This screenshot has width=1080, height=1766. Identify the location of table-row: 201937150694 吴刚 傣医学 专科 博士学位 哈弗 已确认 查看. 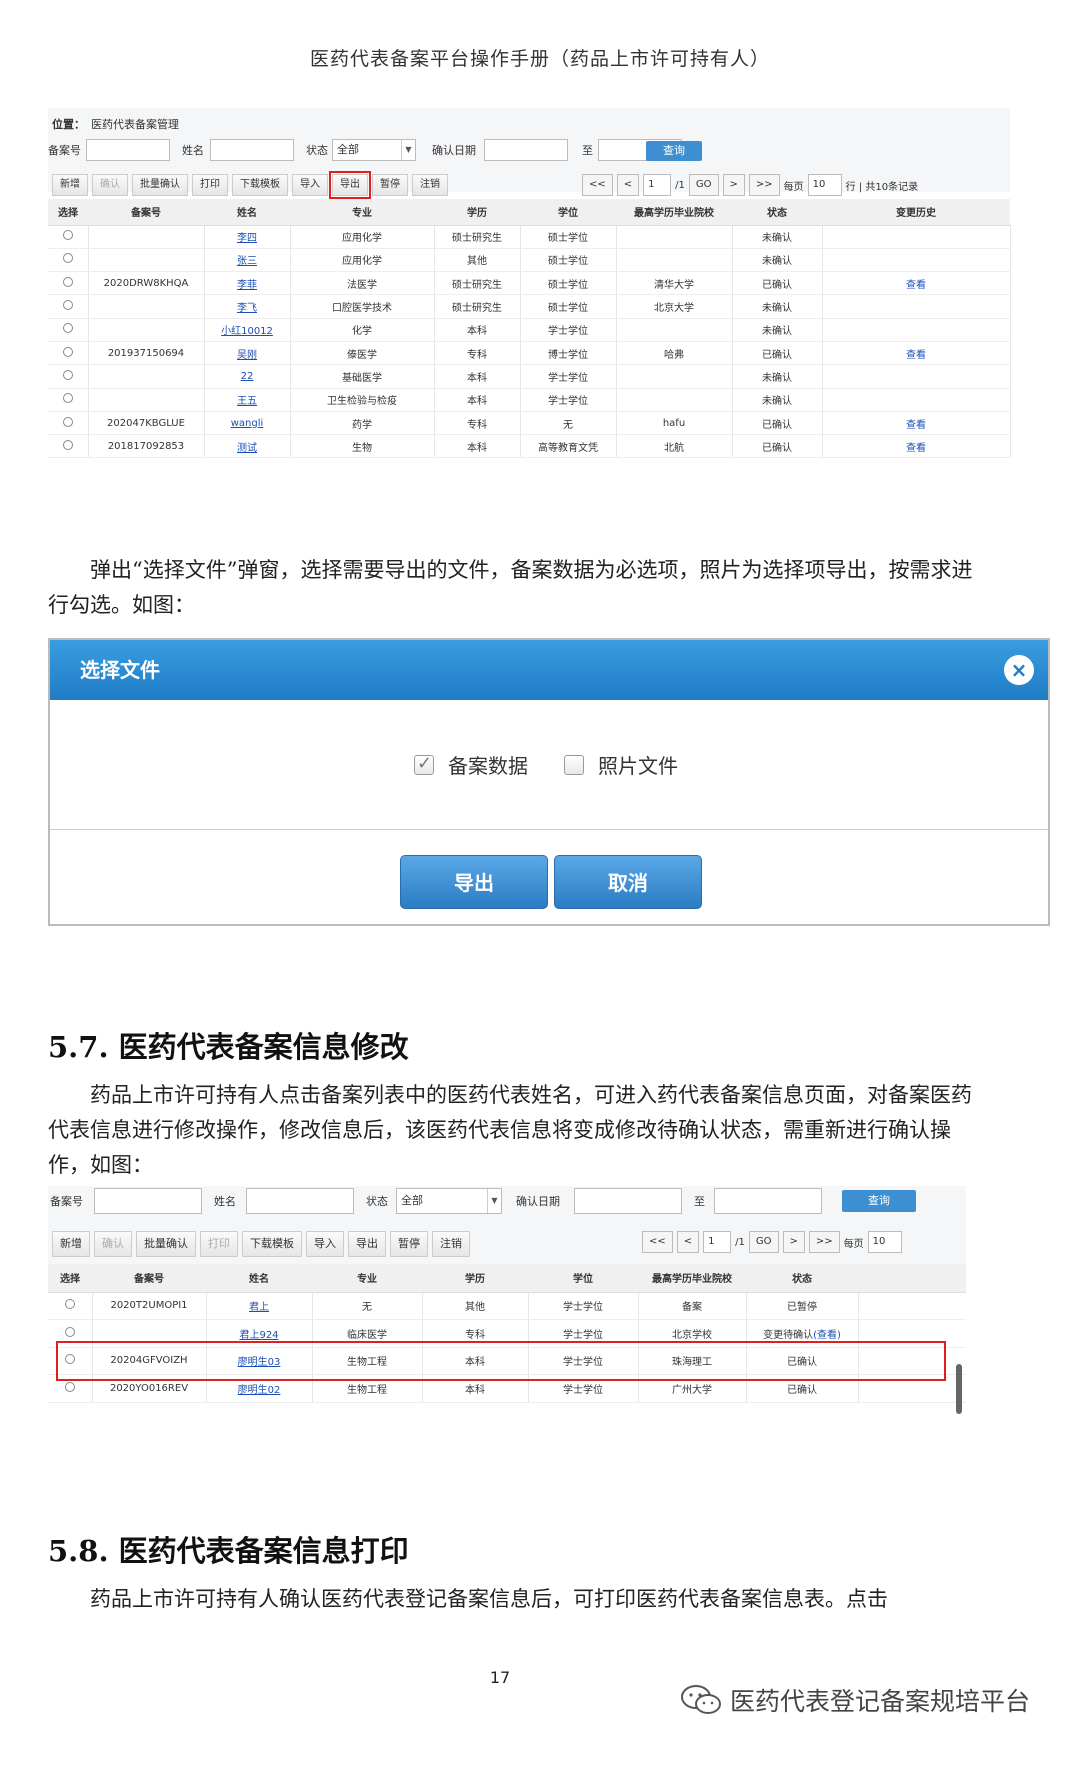
(529, 353).